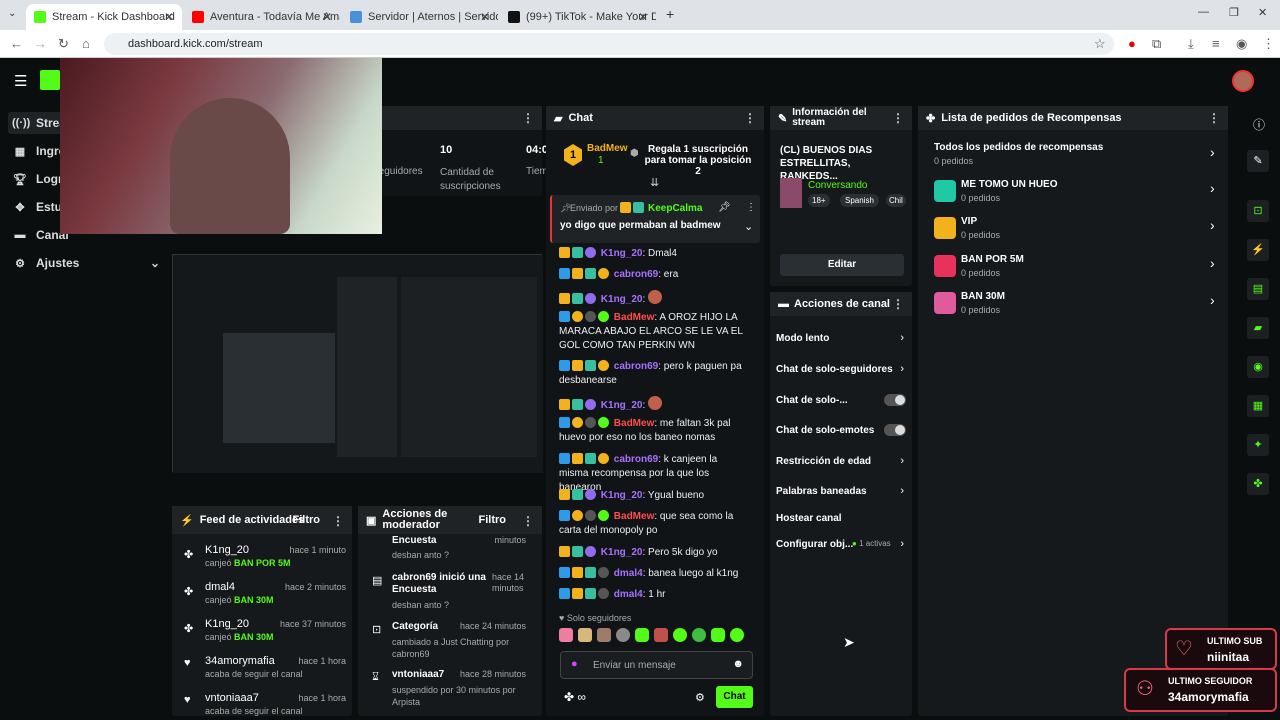  Describe the element at coordinates (842, 463) in the screenshot. I see `channel-action-age-restriction: Restricción de edad ›` at that location.